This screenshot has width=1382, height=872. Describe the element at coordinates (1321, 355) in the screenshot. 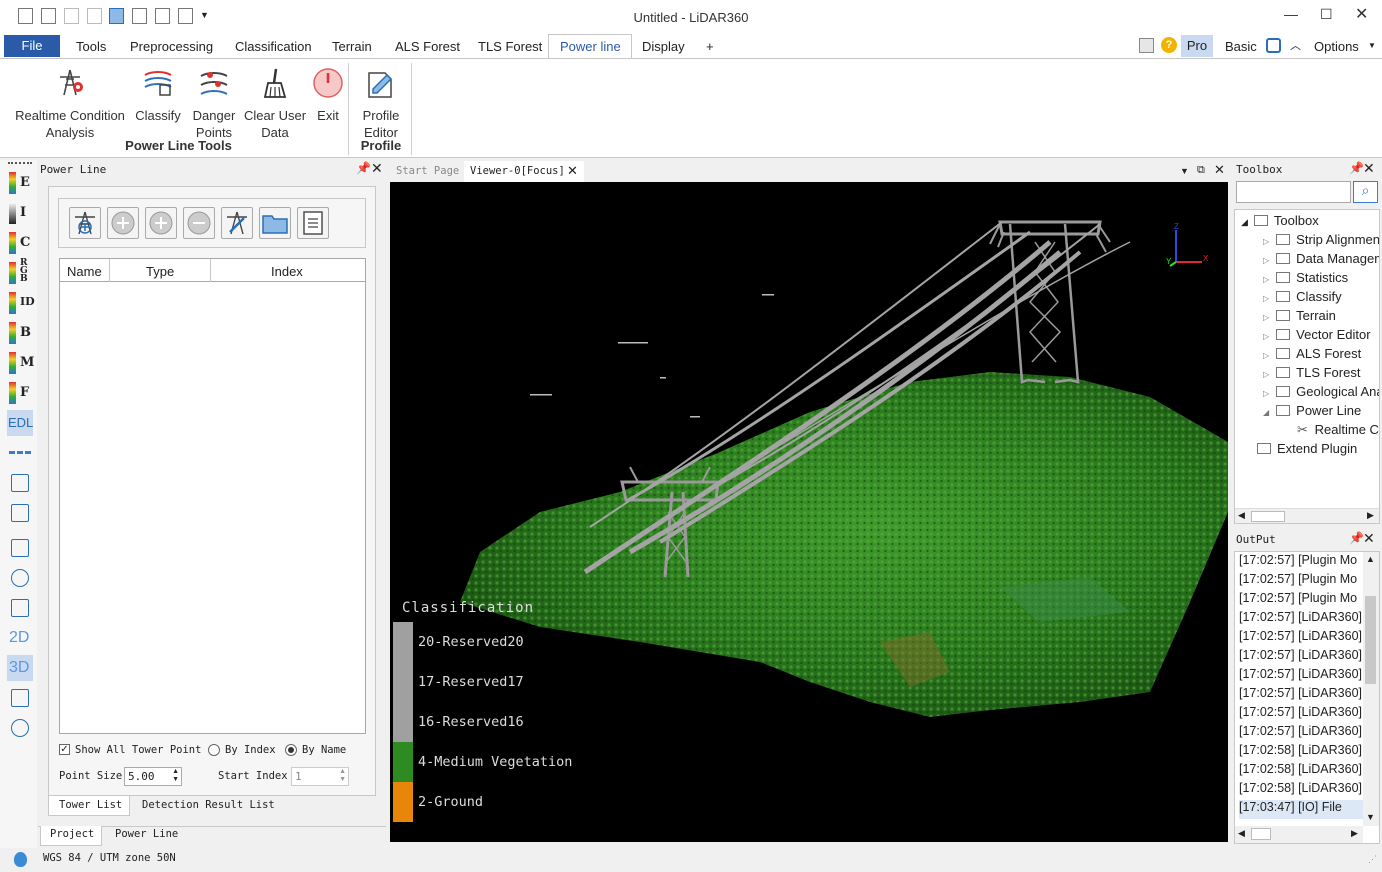

I see `tree-item-als-forest: ▷ ALS Forest` at that location.